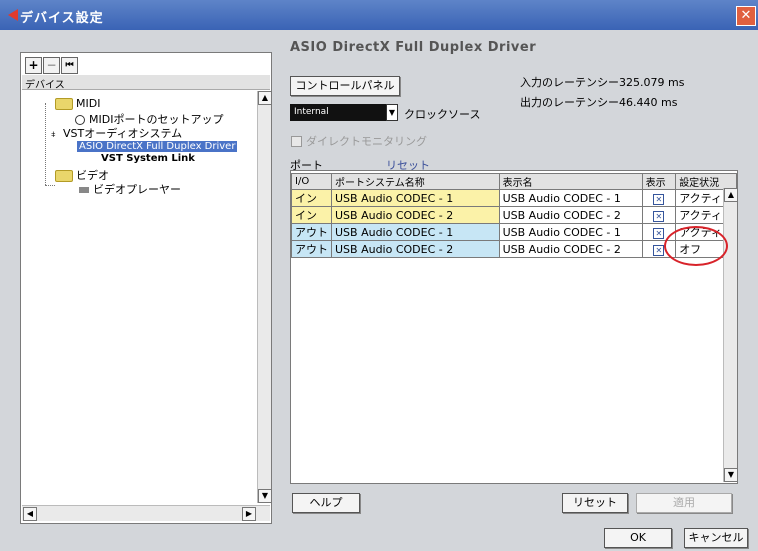 This screenshot has width=758, height=551. I want to click on tree-header-label: デバイス, so click(45, 85).